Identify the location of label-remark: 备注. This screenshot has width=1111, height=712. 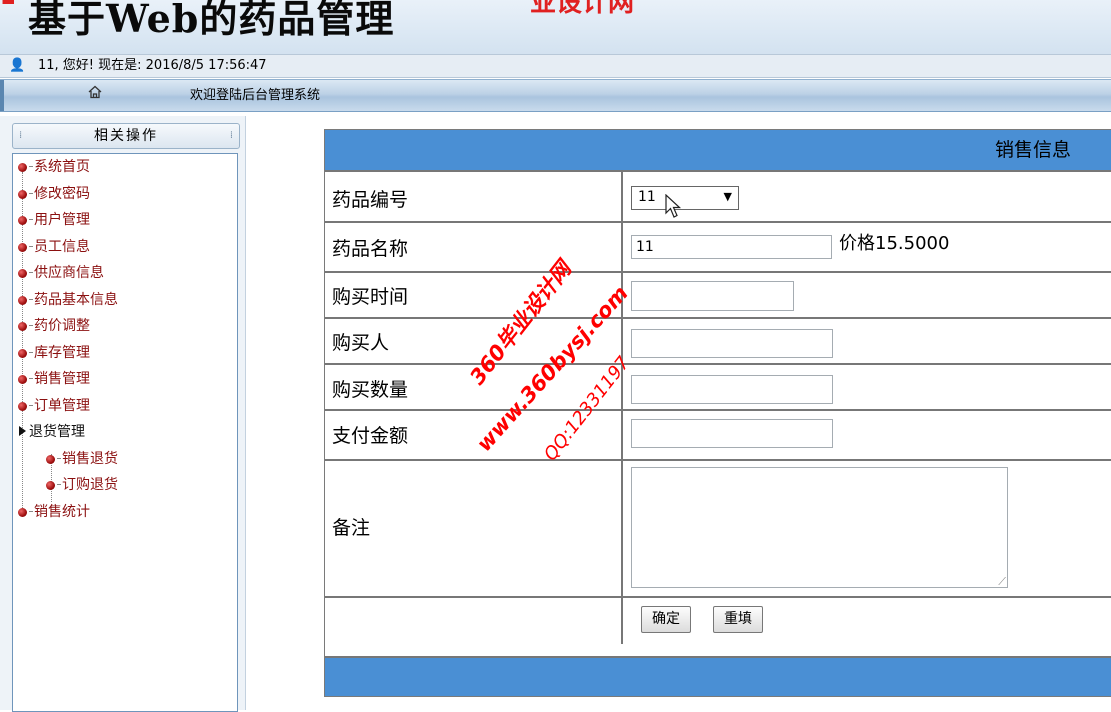
(351, 528).